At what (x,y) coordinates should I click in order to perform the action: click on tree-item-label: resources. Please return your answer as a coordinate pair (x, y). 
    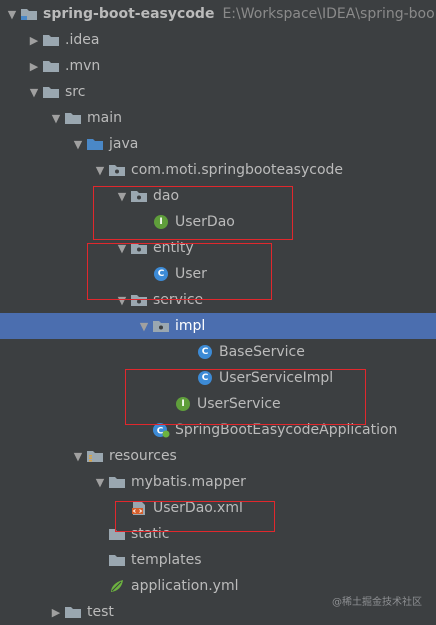
    Looking at the image, I should click on (143, 456).